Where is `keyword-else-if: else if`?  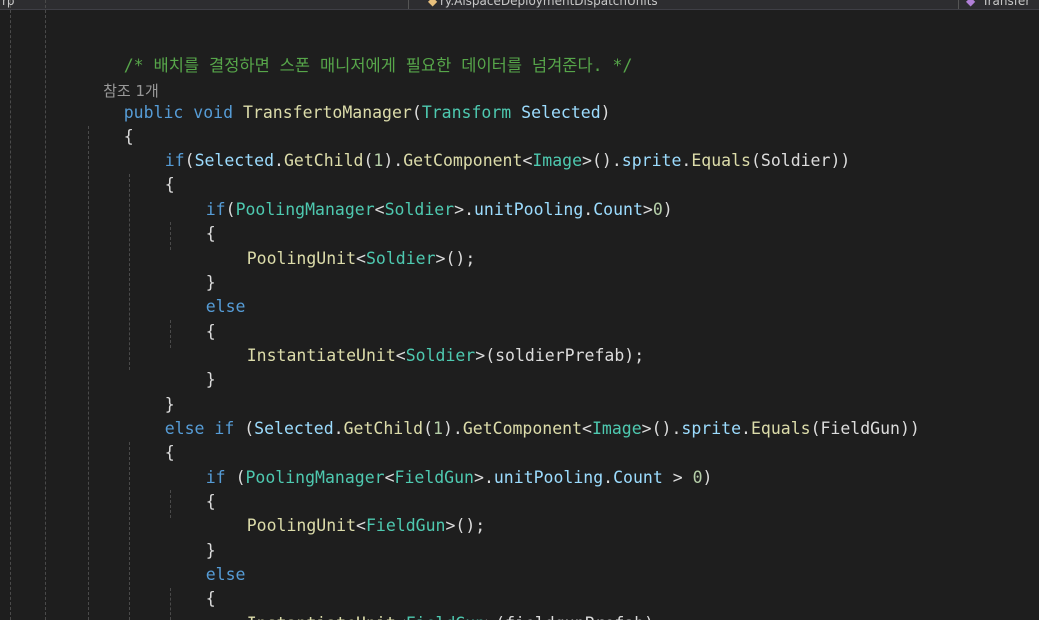
keyword-else-if: else if is located at coordinates (199, 428).